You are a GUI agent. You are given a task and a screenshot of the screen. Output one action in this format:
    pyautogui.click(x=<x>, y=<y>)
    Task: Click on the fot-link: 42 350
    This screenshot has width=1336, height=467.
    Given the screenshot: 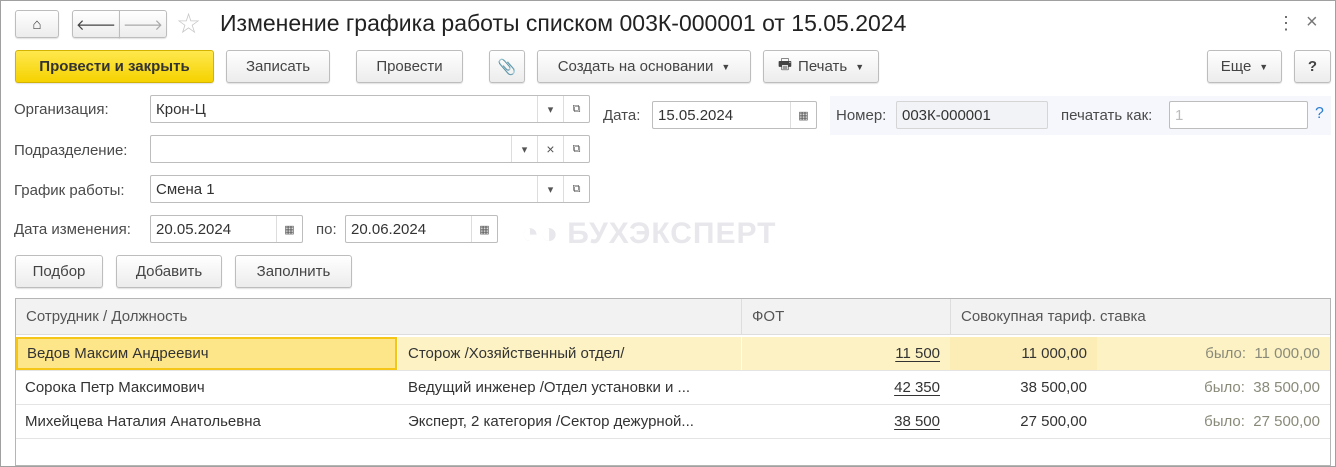 What is the action you would take?
    pyautogui.click(x=917, y=387)
    